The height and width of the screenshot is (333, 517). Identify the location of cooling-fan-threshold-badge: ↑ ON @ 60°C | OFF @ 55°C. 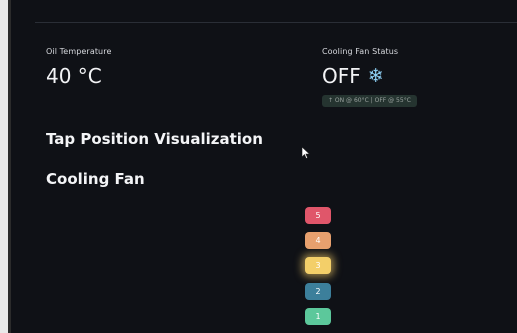
(369, 101).